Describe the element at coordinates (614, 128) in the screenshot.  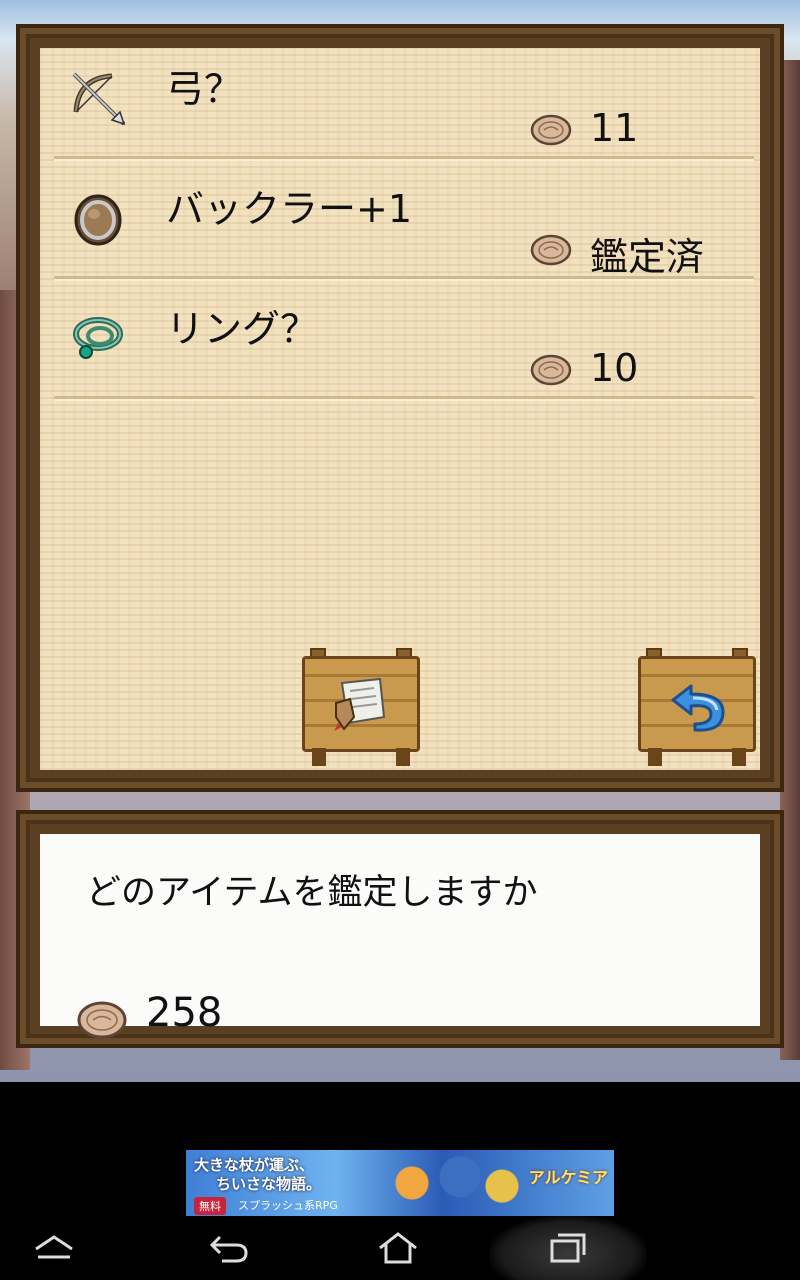
I see `item-price: 11` at that location.